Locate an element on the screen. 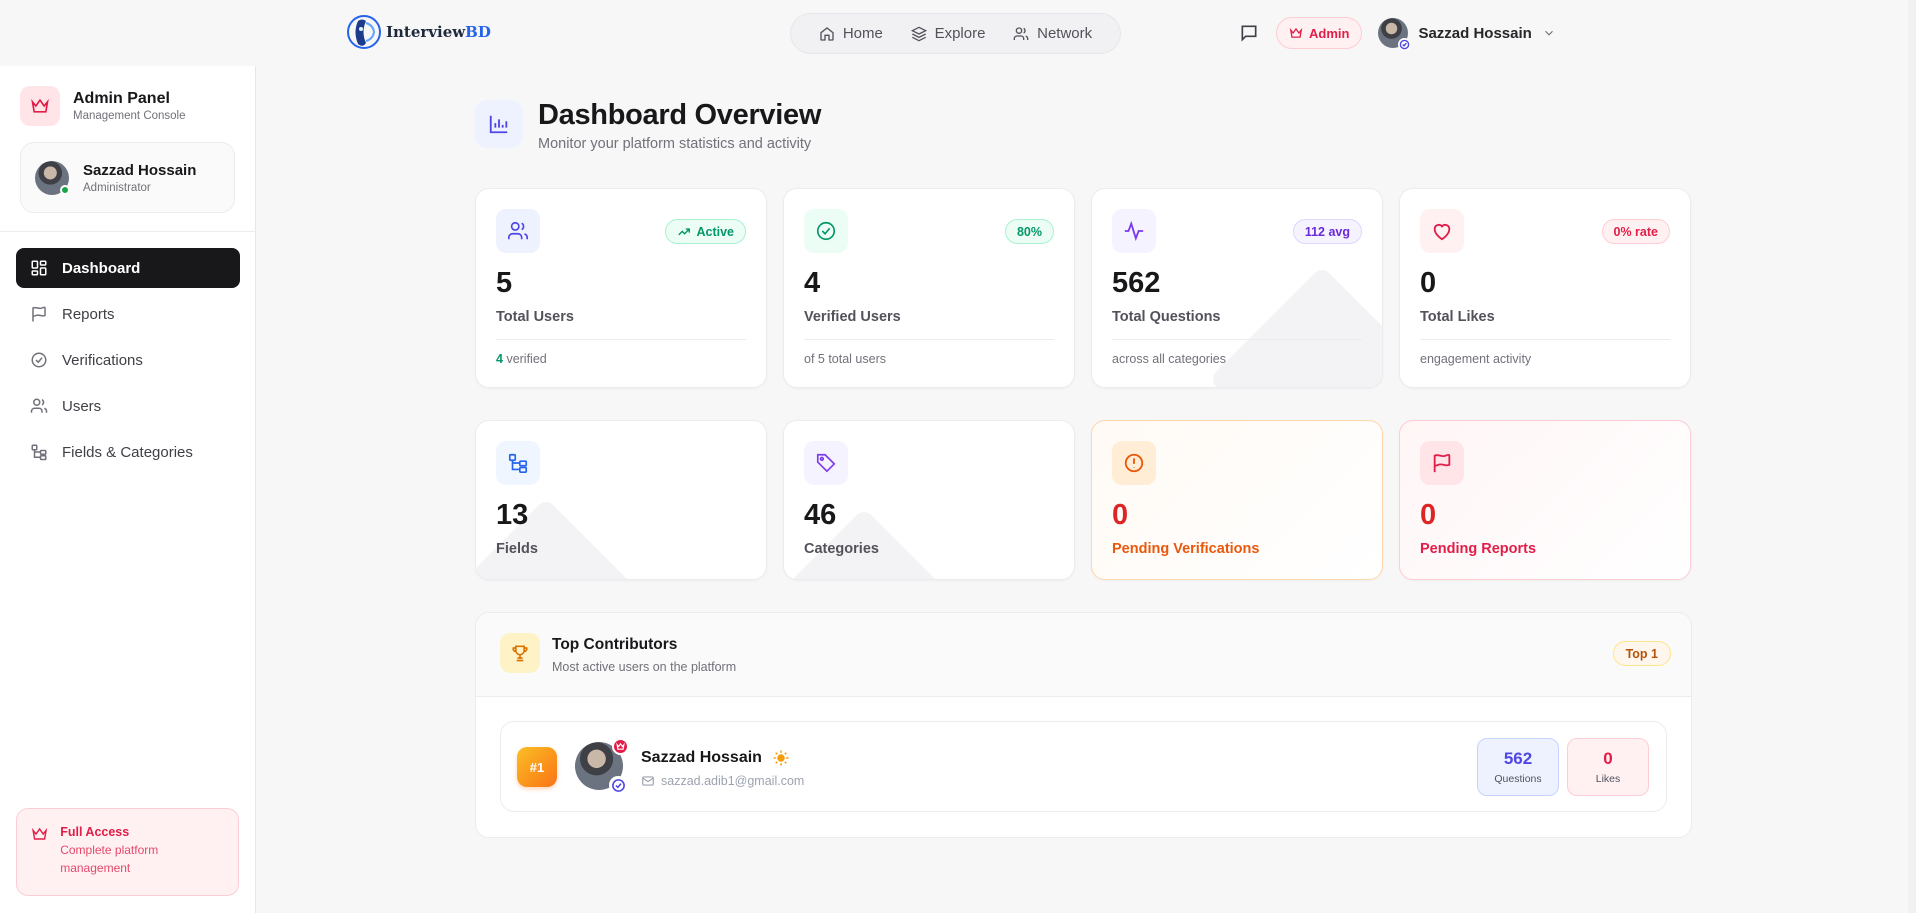 The height and width of the screenshot is (913, 1916). nav-network: Network is located at coordinates (1052, 33).